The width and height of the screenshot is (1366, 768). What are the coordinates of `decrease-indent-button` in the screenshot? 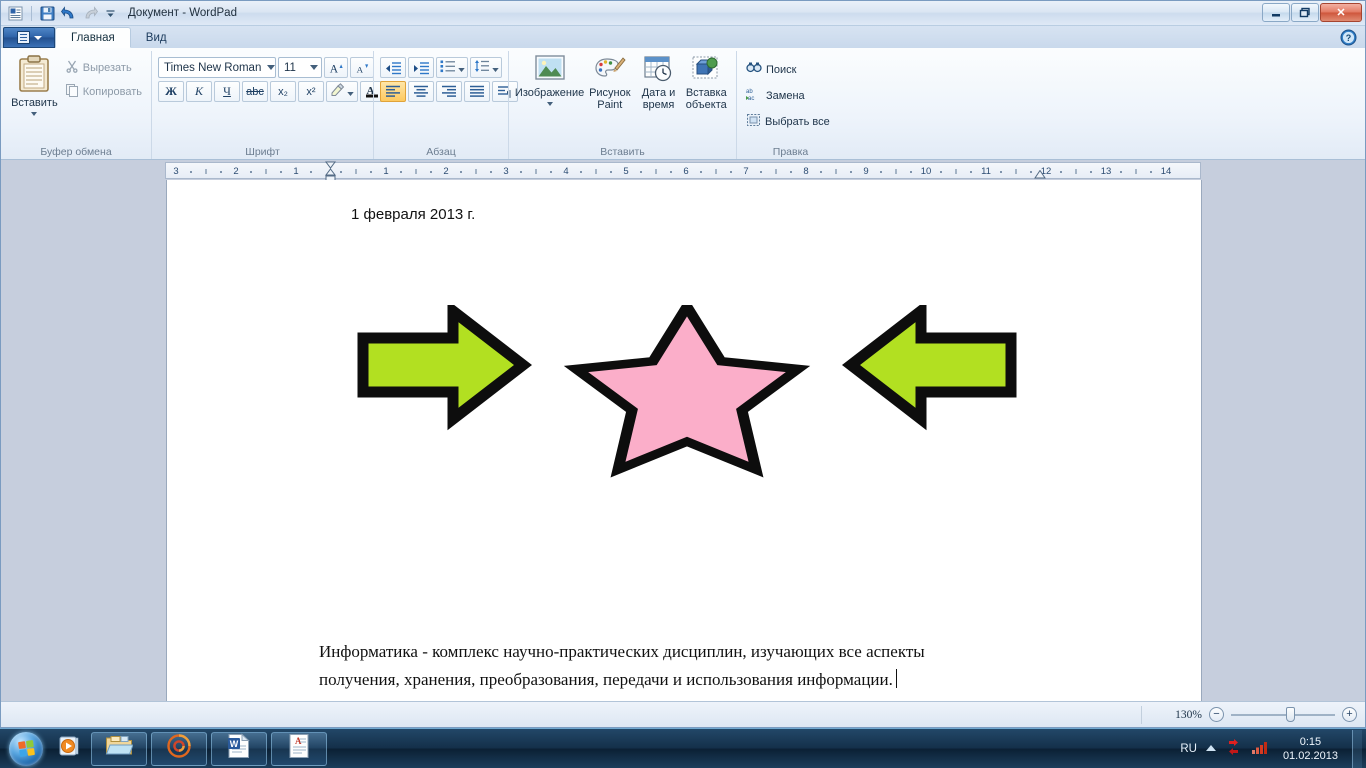 It's located at (393, 67).